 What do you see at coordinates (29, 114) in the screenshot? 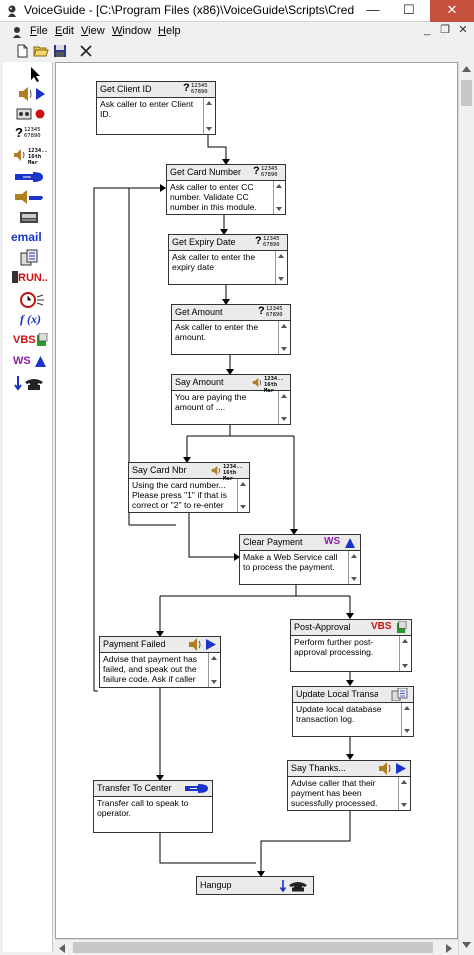
I see `record-tool-icon` at bounding box center [29, 114].